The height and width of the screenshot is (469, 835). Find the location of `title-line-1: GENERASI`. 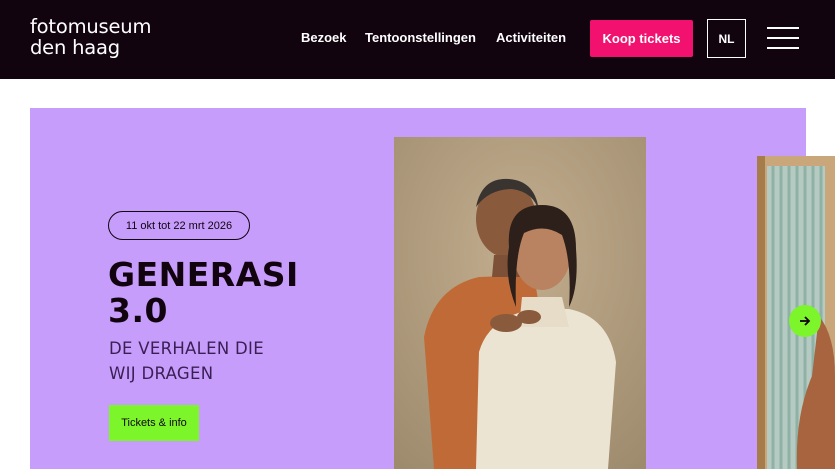

title-line-1: GENERASI is located at coordinates (203, 274).